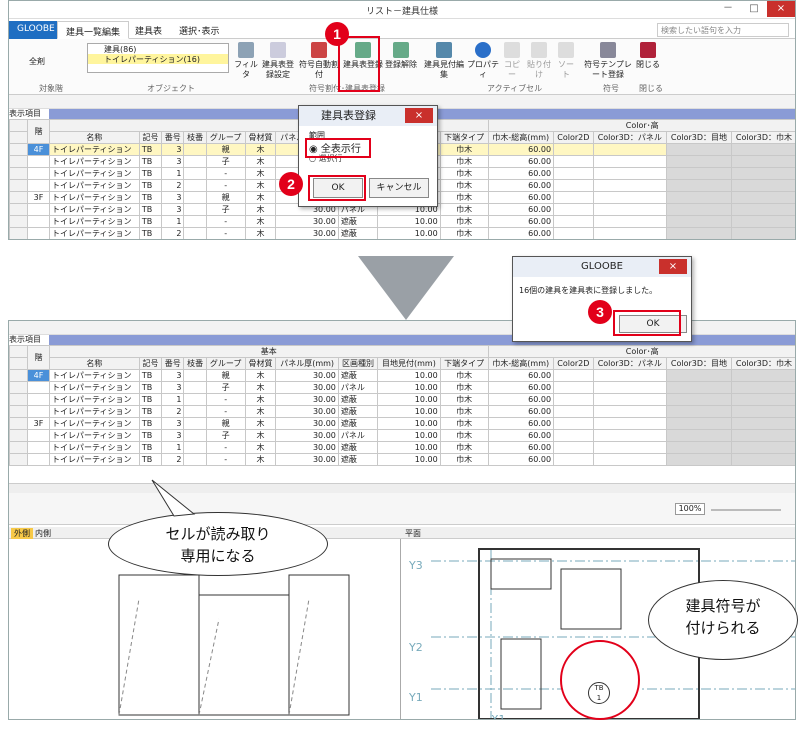  I want to click on register-cancel-button: キャンセル, so click(399, 188).